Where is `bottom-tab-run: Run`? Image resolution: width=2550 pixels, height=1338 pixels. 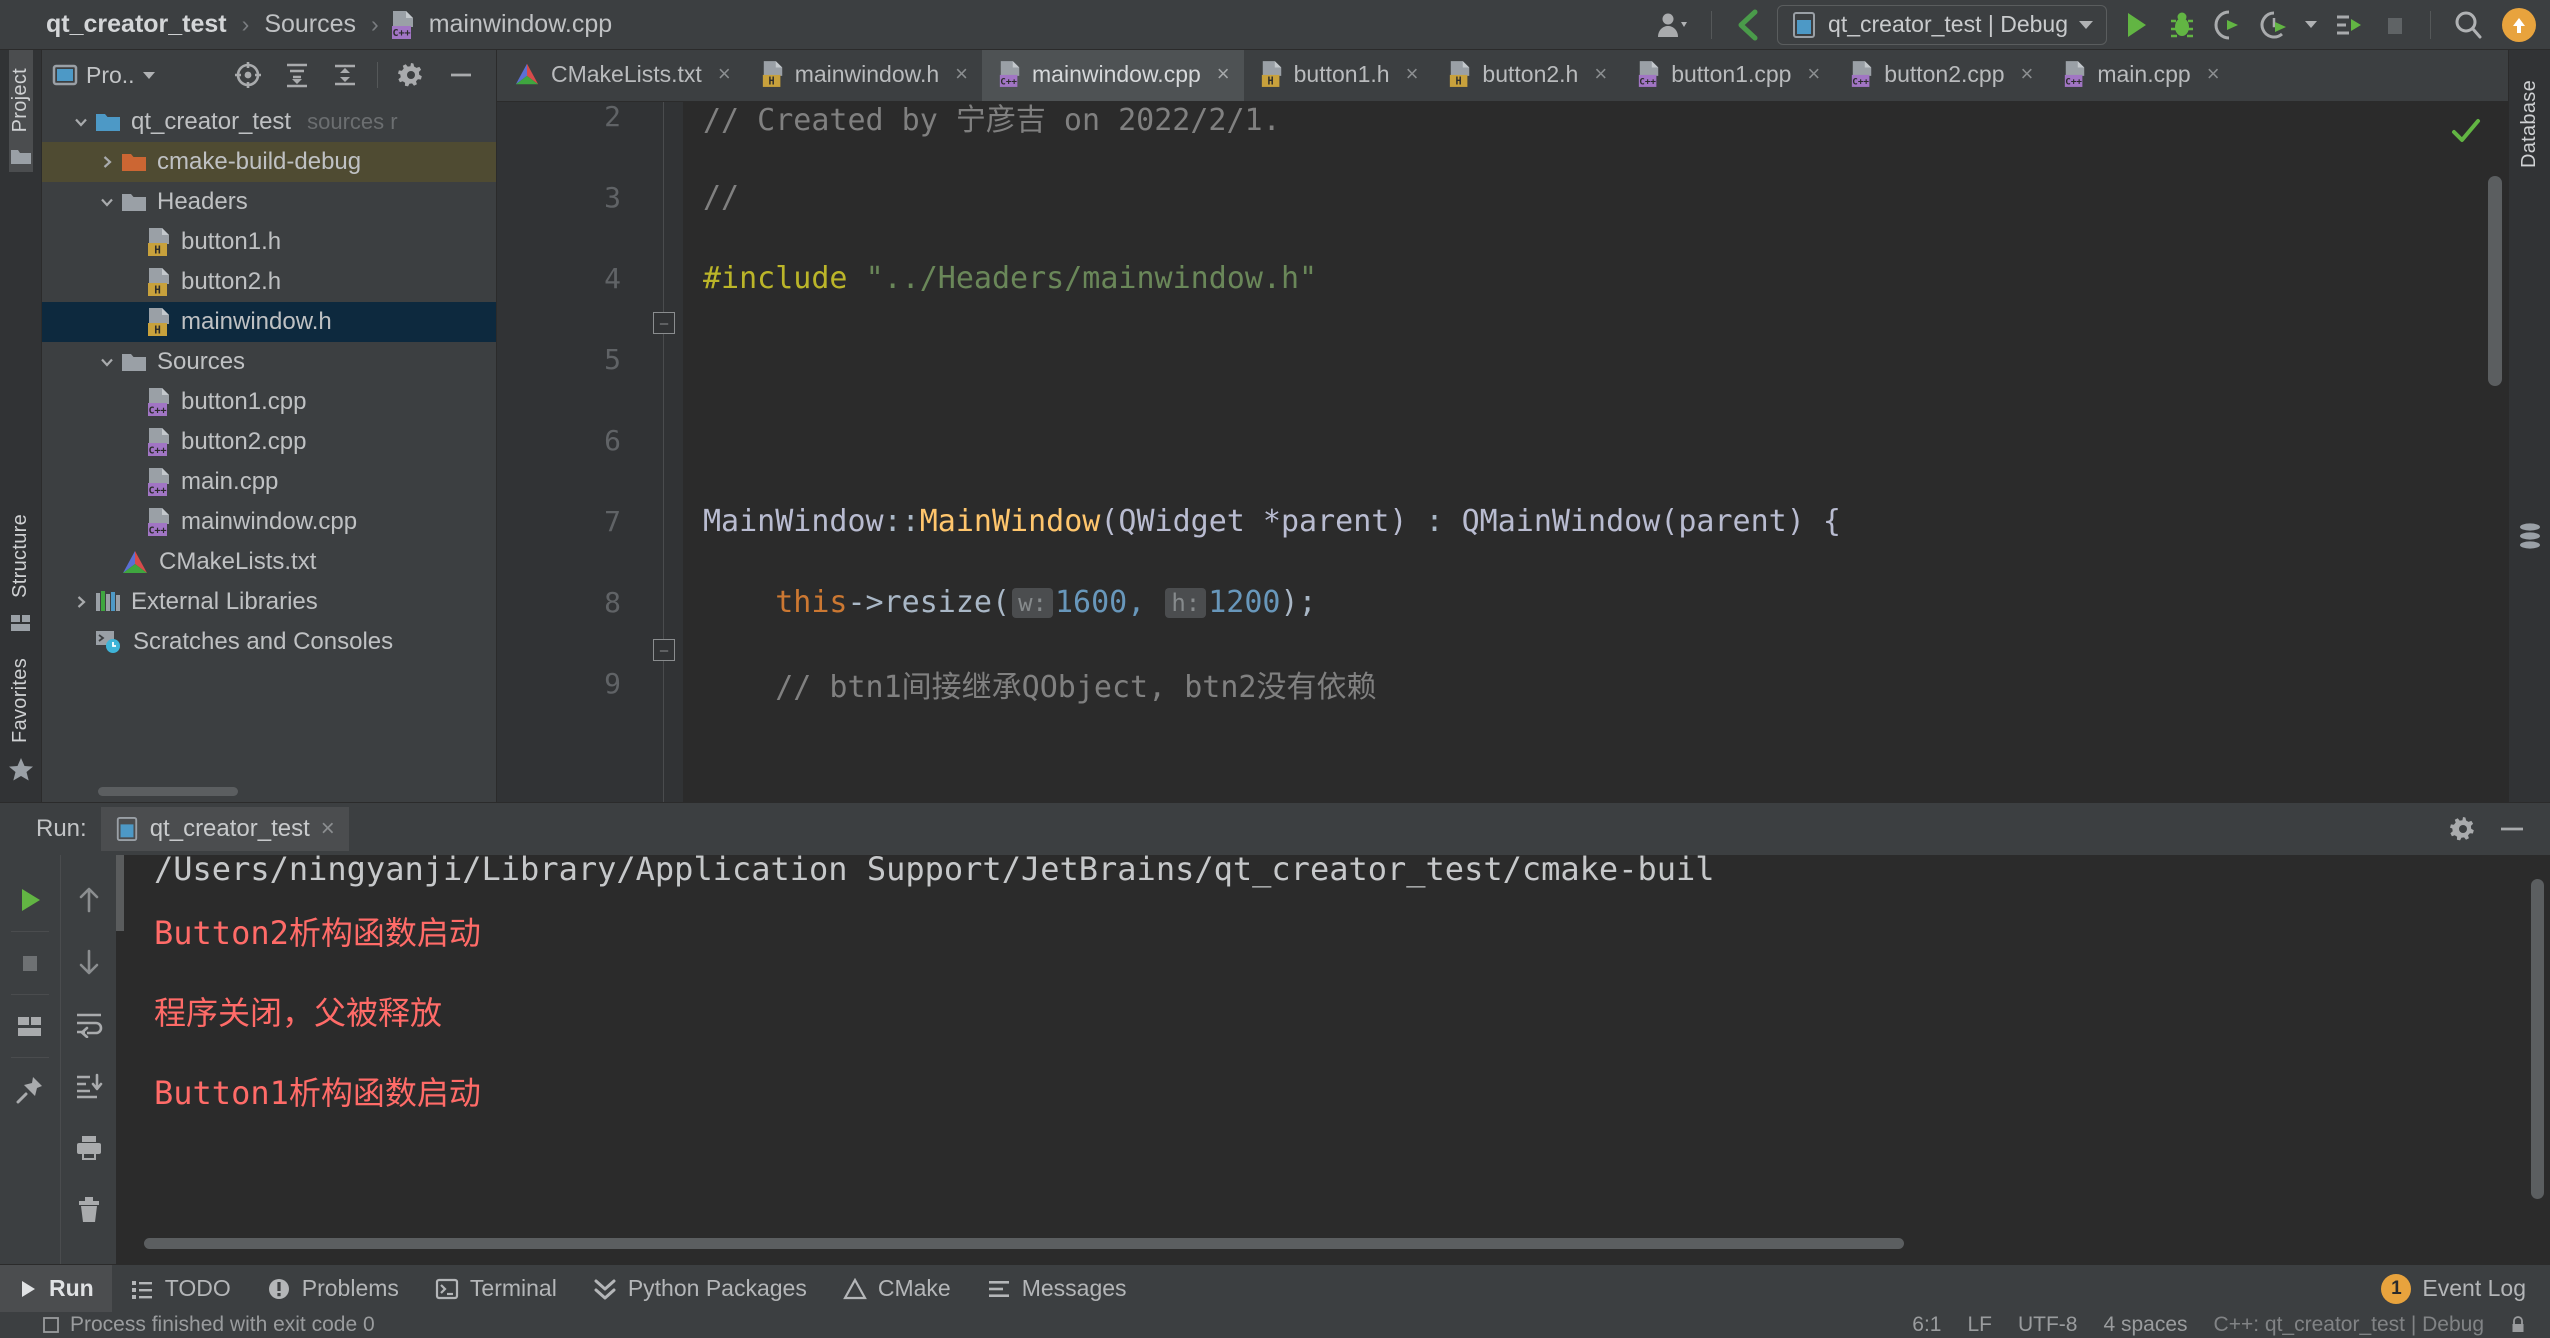 bottom-tab-run: Run is located at coordinates (56, 1288).